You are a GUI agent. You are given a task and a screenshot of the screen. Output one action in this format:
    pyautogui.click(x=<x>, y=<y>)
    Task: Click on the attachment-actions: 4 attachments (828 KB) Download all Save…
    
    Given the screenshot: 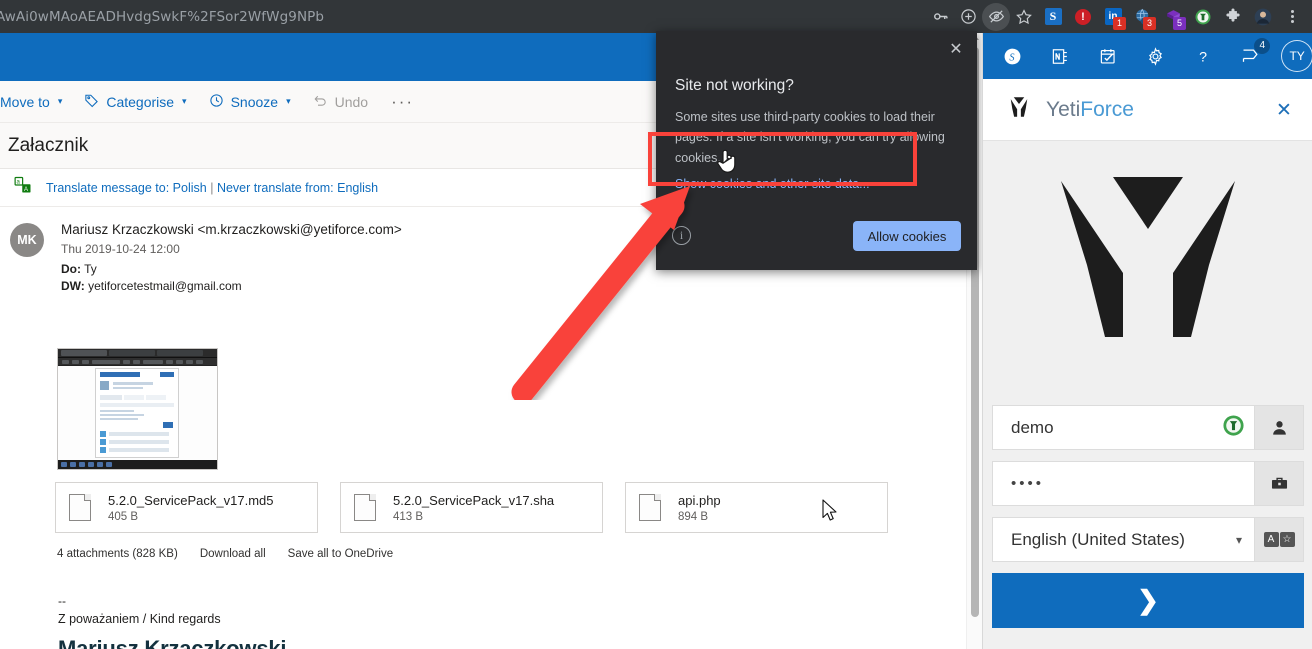 What is the action you would take?
    pyautogui.click(x=225, y=554)
    